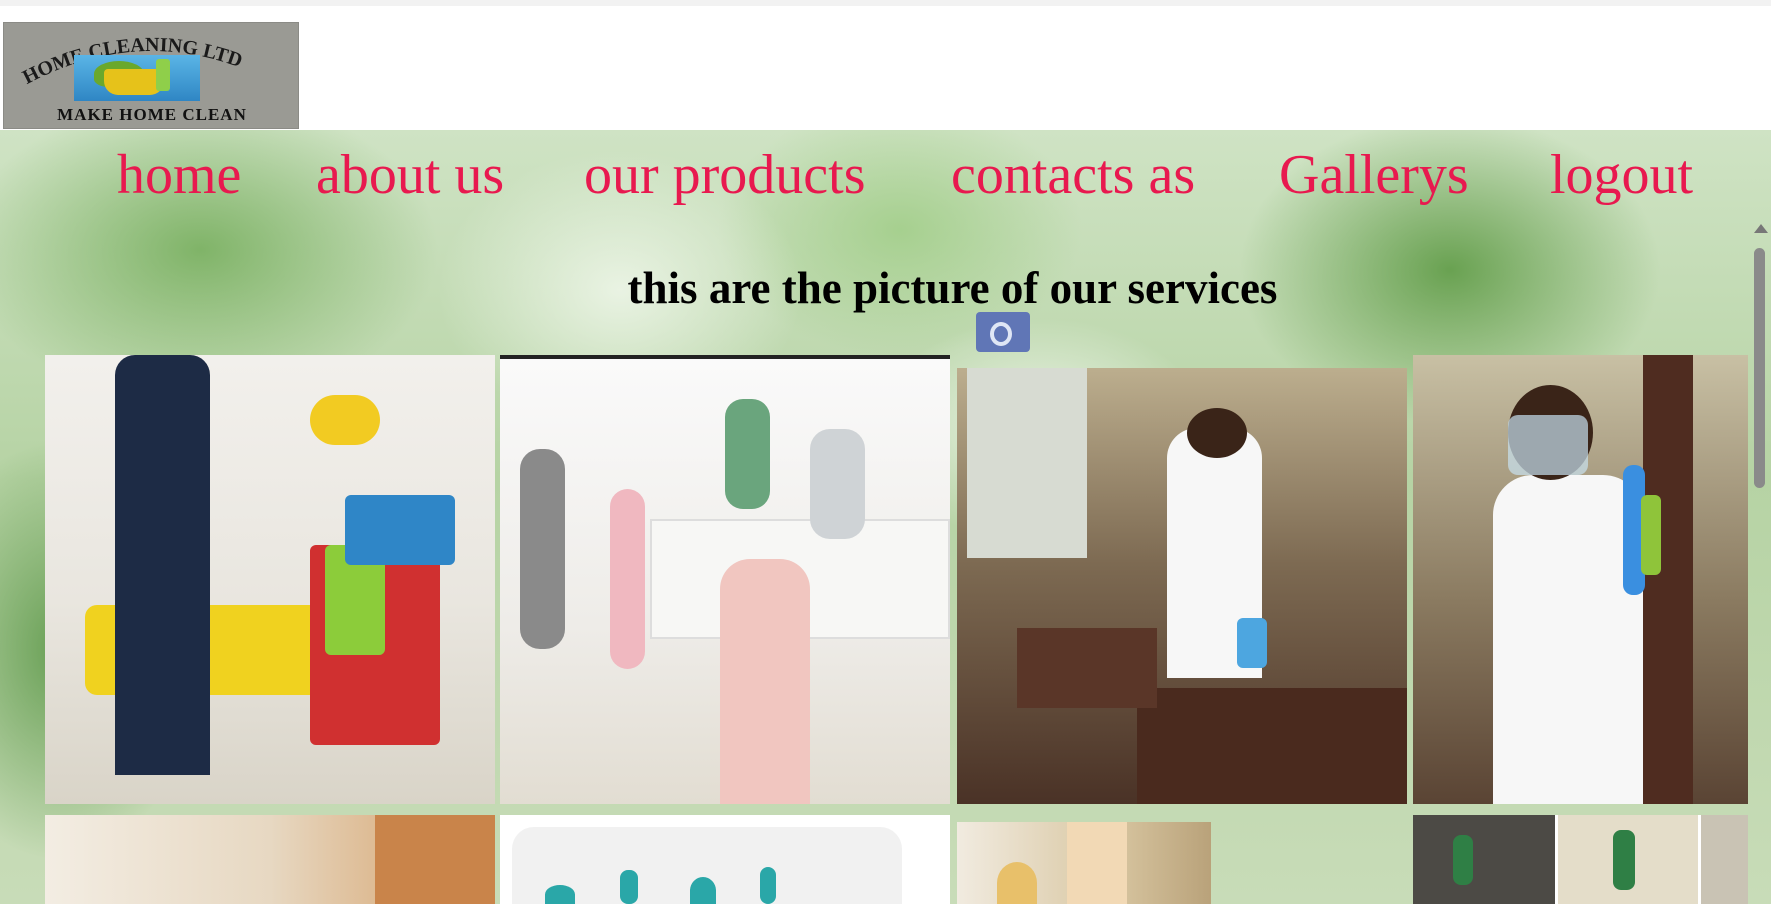 The image size is (1771, 904). What do you see at coordinates (137, 78) in the screenshot?
I see `logo-cleaning-supplies-image` at bounding box center [137, 78].